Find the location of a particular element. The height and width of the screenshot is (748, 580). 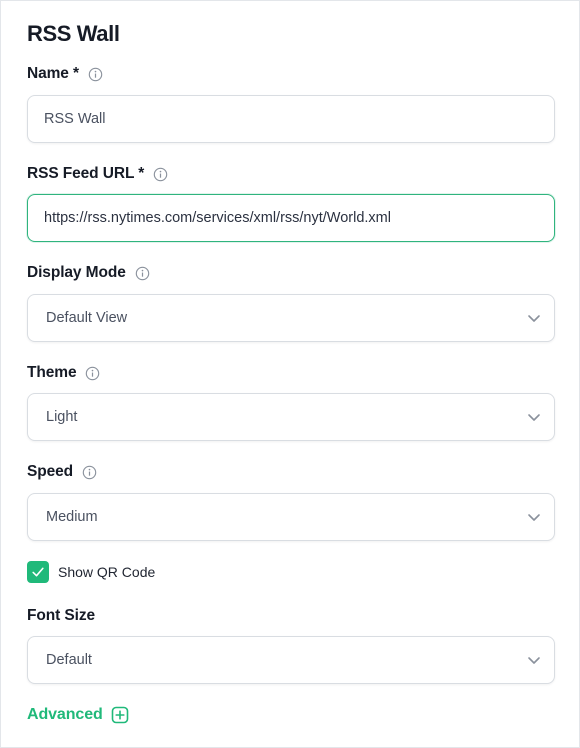

display-mode-label-row: Display Mode is located at coordinates (88, 273).